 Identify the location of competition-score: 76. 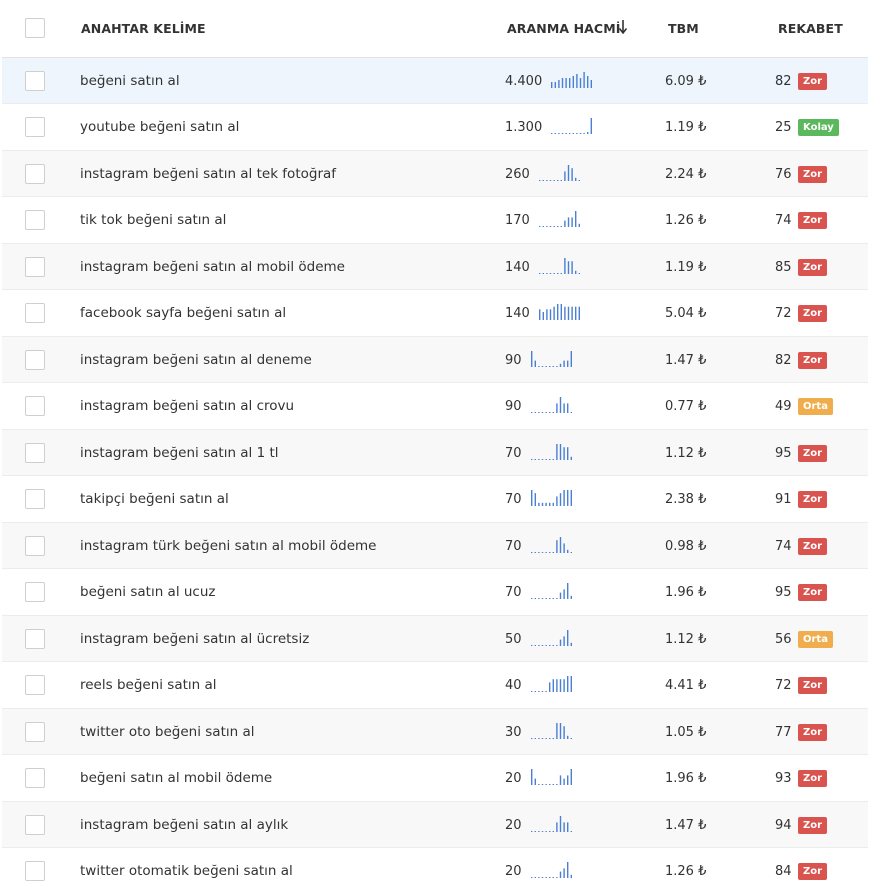
(783, 174).